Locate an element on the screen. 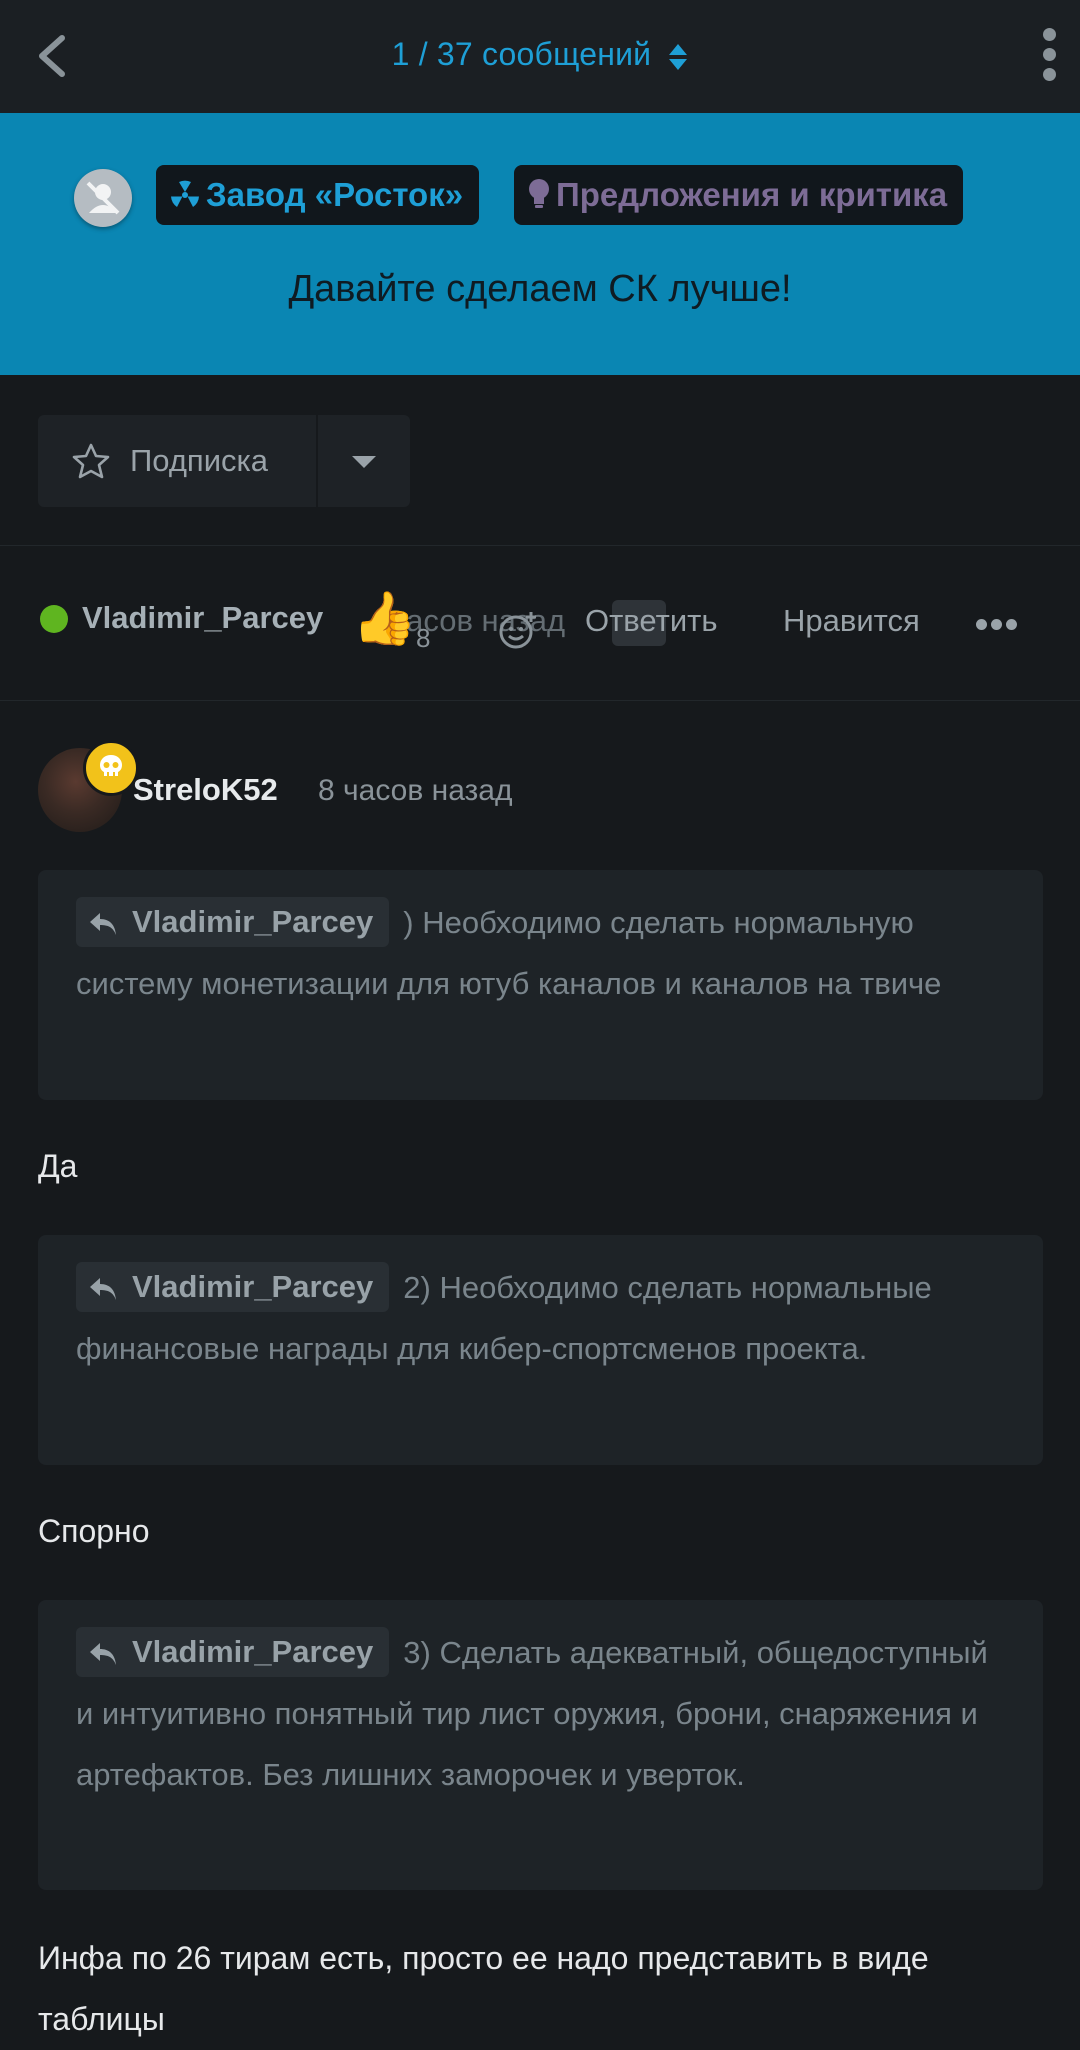 Image resolution: width=1080 pixels, height=2050 pixels. message-counter-label: 1 / 37 сообщений is located at coordinates (521, 54).